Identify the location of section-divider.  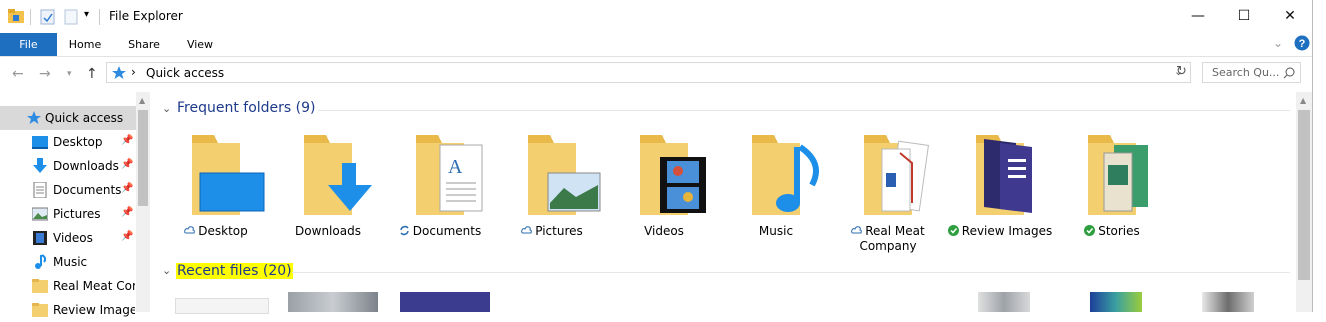
(791, 272).